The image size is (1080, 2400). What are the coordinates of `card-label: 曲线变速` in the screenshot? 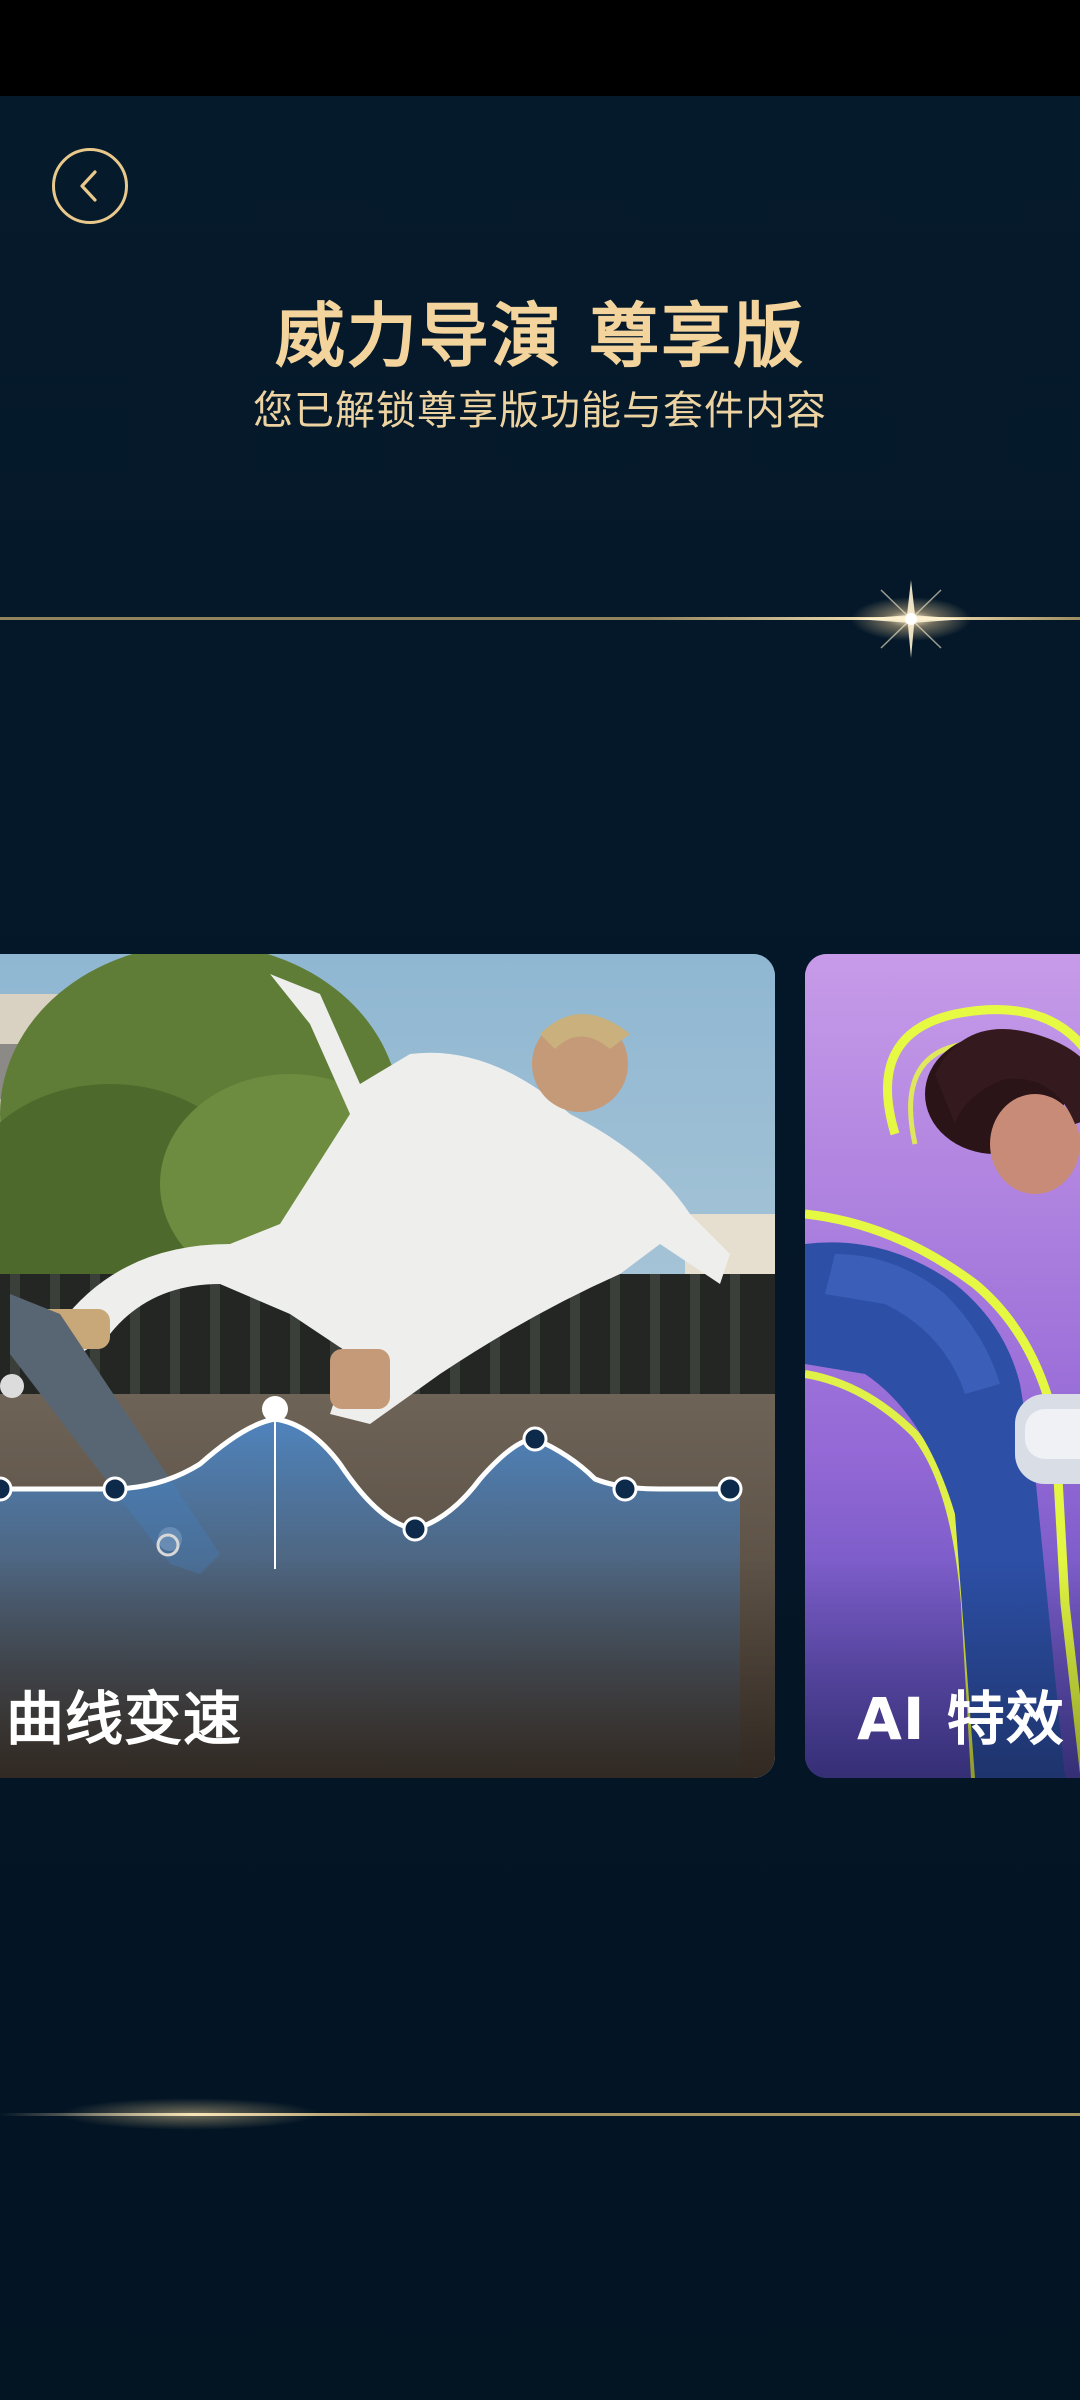 It's located at (124, 1719).